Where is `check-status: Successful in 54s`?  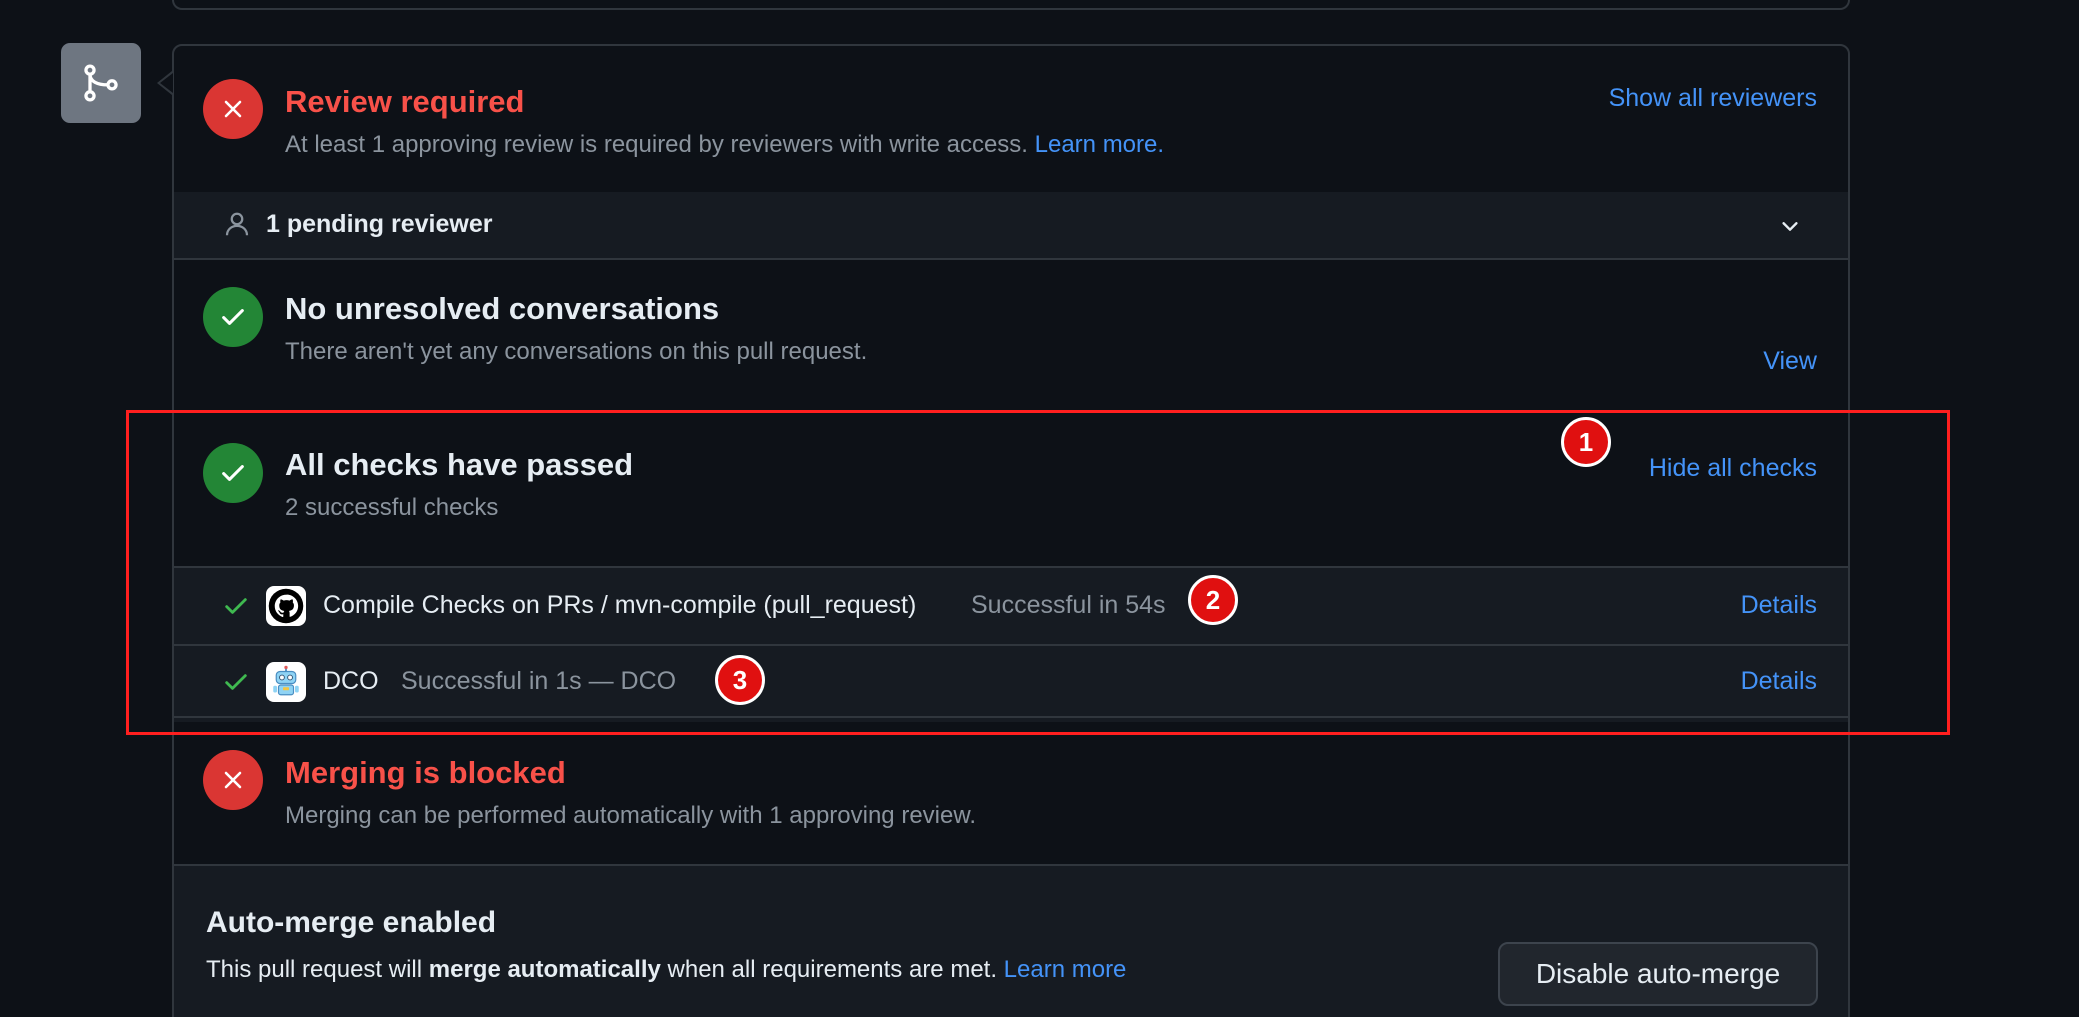
check-status: Successful in 54s is located at coordinates (1068, 605).